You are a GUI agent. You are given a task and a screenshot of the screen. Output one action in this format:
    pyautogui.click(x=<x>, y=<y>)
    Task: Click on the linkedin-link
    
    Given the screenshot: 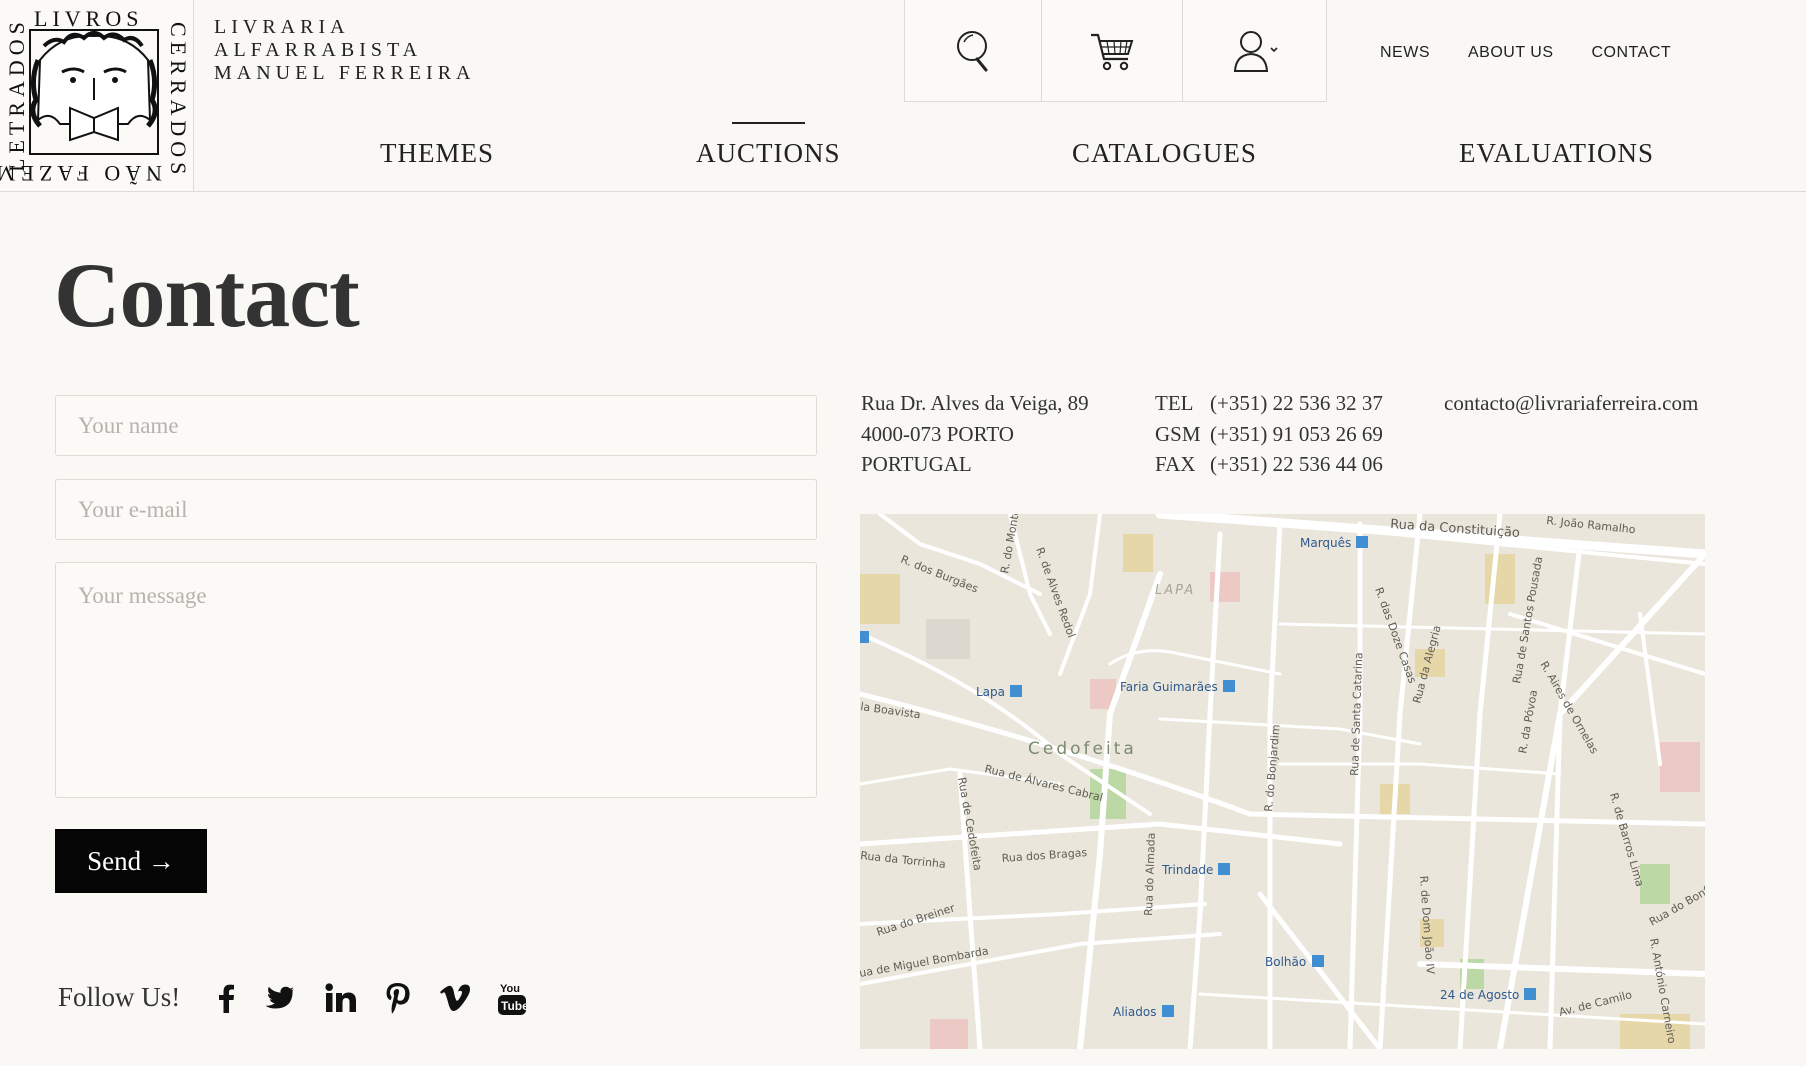 What is the action you would take?
    pyautogui.click(x=341, y=998)
    